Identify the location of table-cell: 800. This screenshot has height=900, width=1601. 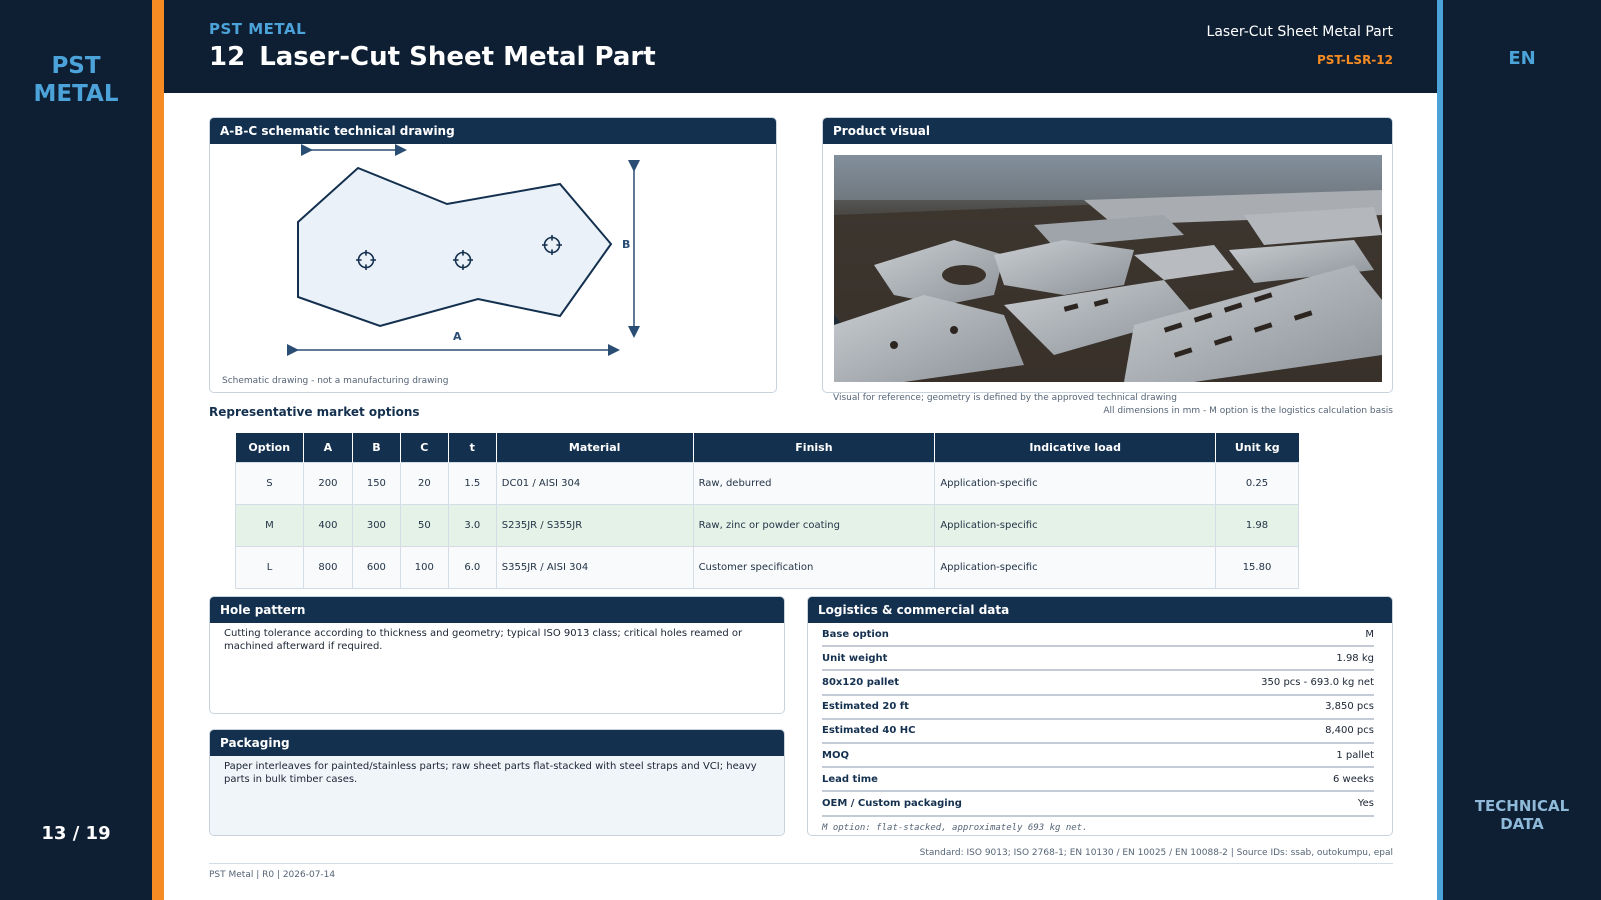
(327, 567).